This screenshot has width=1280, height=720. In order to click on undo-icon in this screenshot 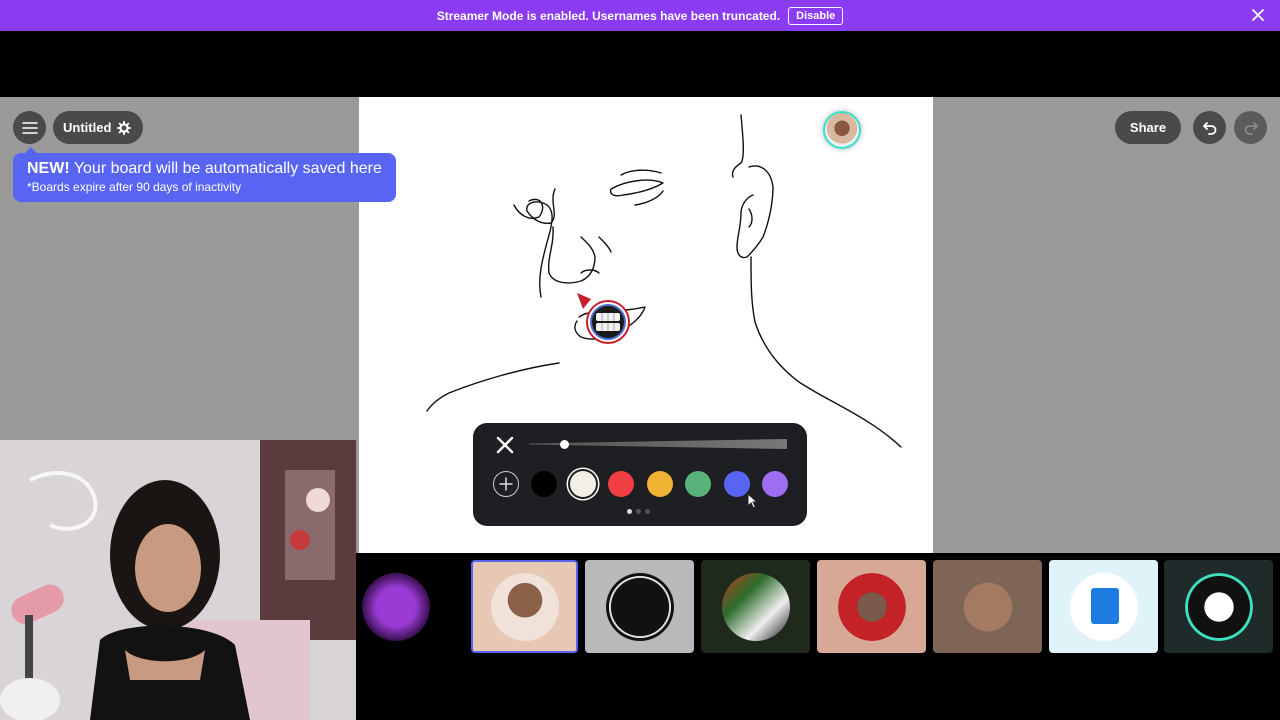, I will do `click(1209, 128)`.